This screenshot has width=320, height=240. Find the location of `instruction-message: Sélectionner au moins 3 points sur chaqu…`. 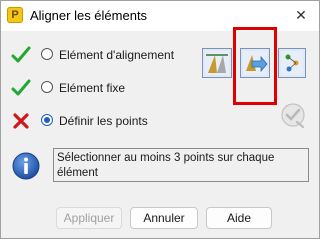

instruction-message: Sélectionner au moins 3 points sur chaqu… is located at coordinates (181, 165).